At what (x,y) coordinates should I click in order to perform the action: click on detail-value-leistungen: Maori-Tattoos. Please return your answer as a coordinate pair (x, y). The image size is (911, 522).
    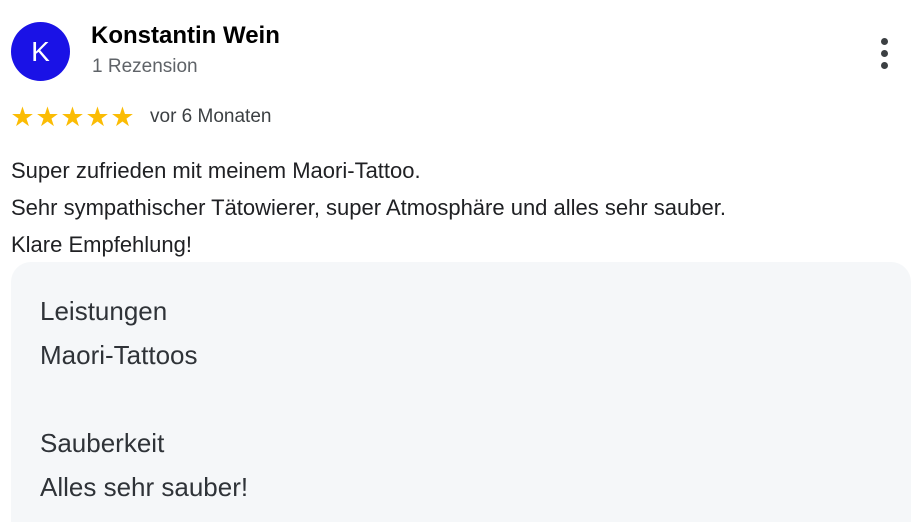
    Looking at the image, I should click on (119, 355).